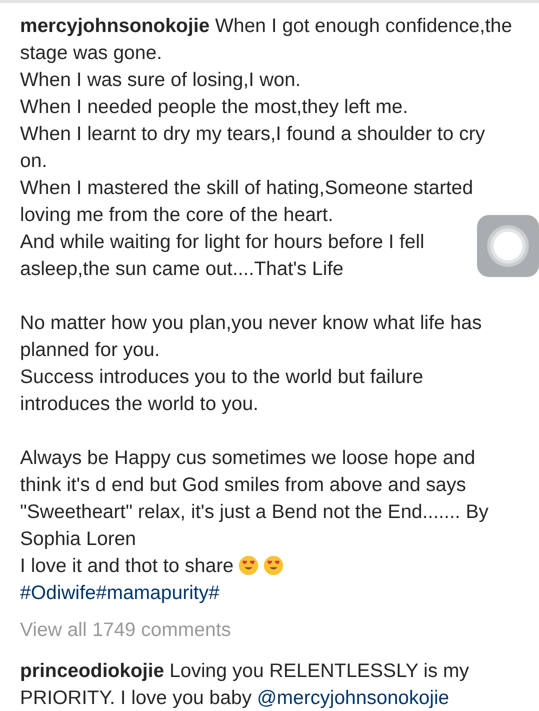 This screenshot has width=539, height=711. What do you see at coordinates (160, 80) in the screenshot?
I see `caption-text: When I was sure of losing,I won.` at bounding box center [160, 80].